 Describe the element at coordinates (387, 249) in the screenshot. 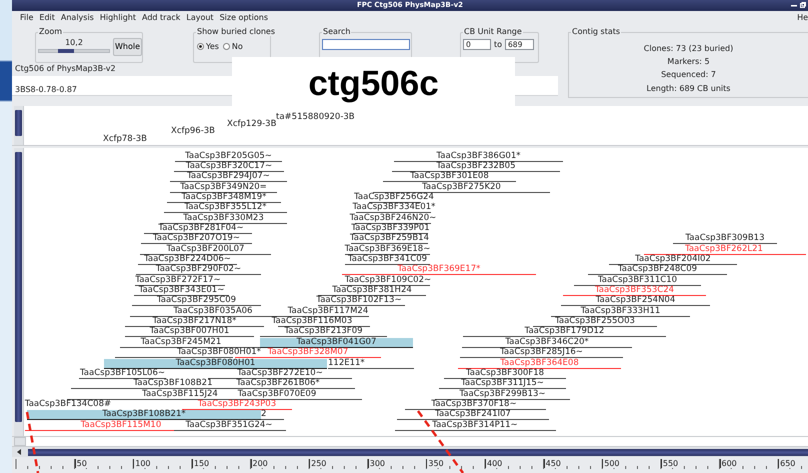

I see `clone-label: TaaCsp3BF369E18~` at that location.